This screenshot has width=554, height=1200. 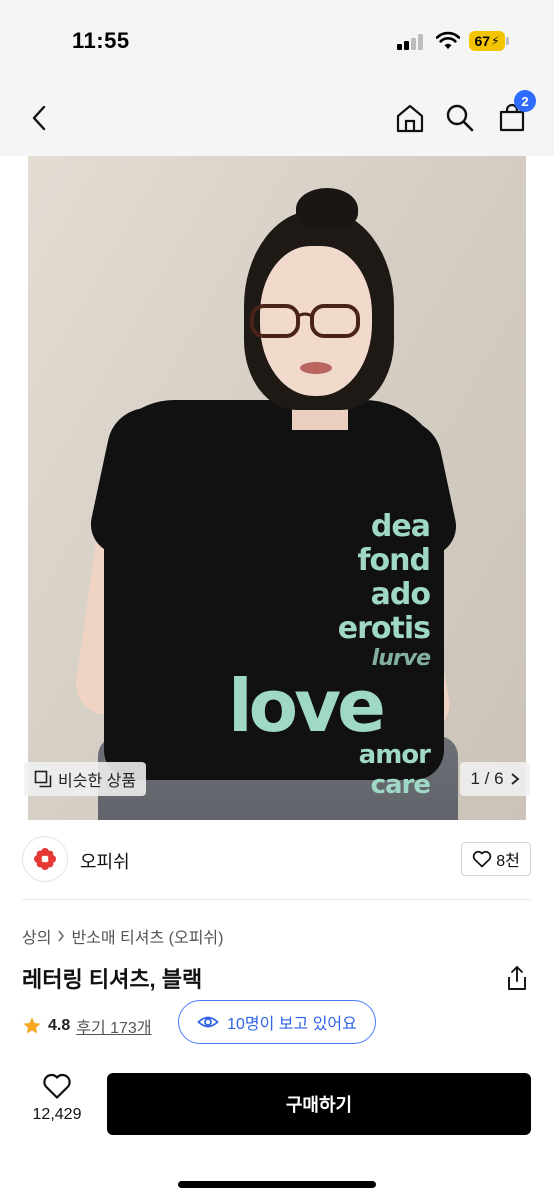 I want to click on home-icon, so click(x=410, y=118).